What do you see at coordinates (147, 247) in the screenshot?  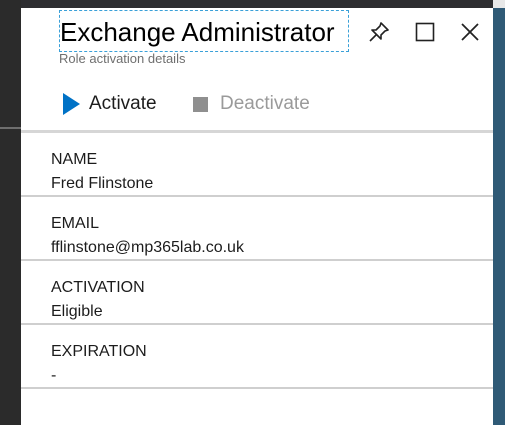 I see `field-value: fflinstone@mp365lab.co.uk` at bounding box center [147, 247].